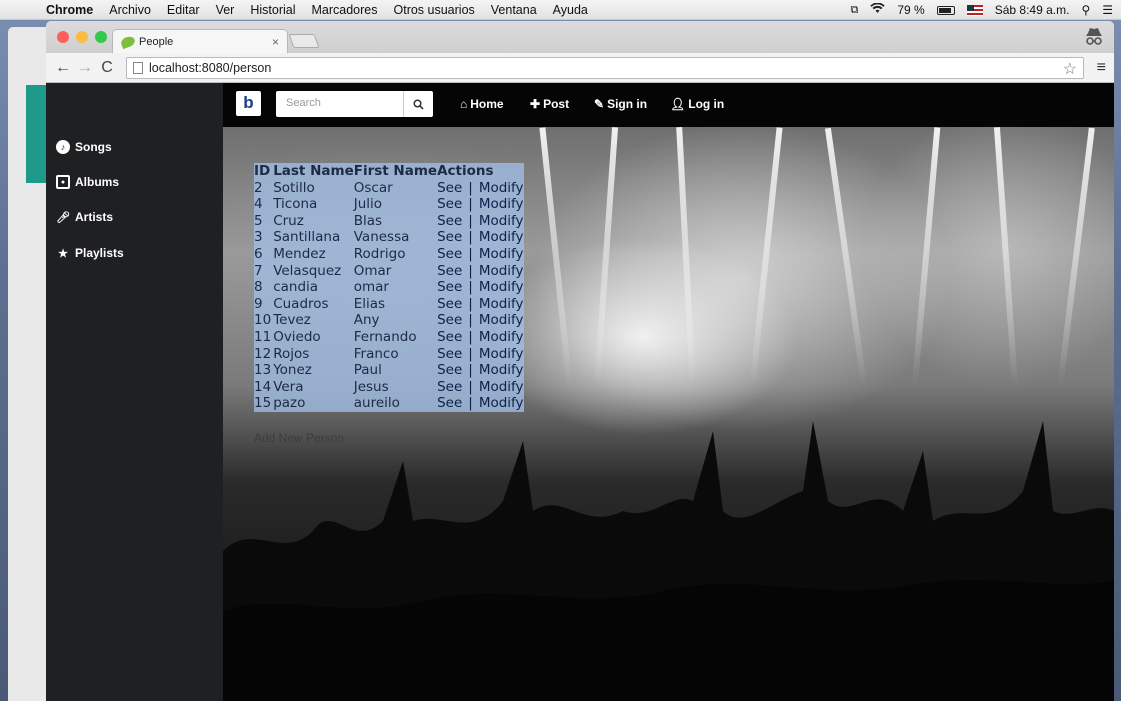 The height and width of the screenshot is (701, 1121). I want to click on forward-arrow-icon: →, so click(85, 68).